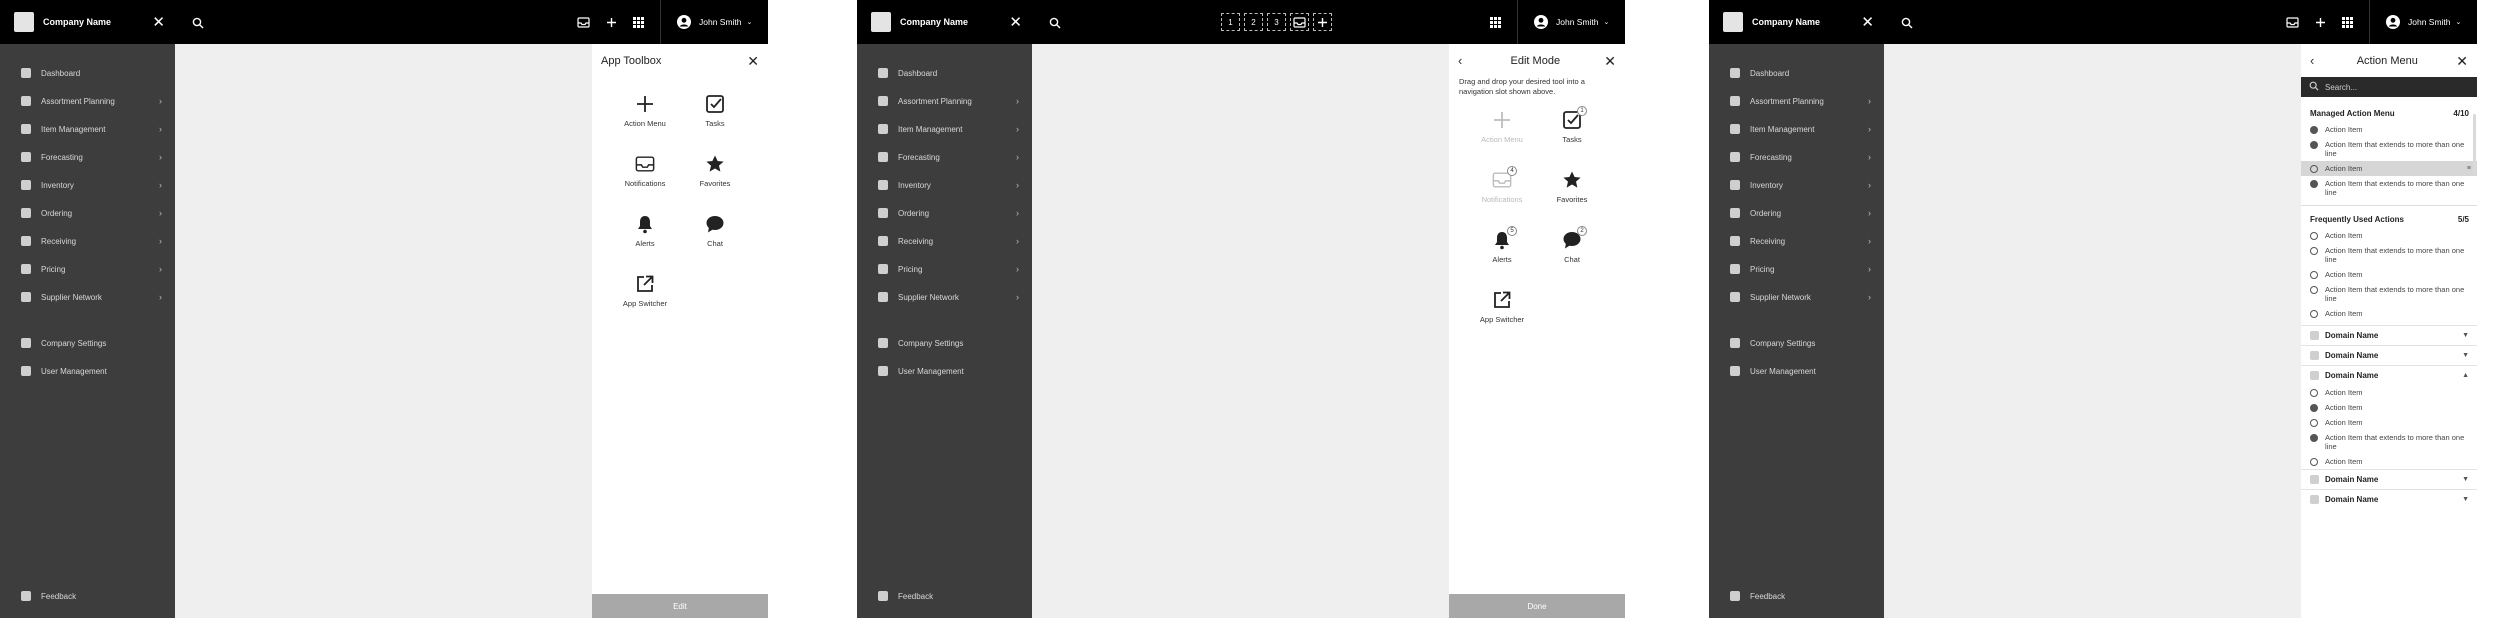  I want to click on navigation-slot: 2, so click(1253, 22).